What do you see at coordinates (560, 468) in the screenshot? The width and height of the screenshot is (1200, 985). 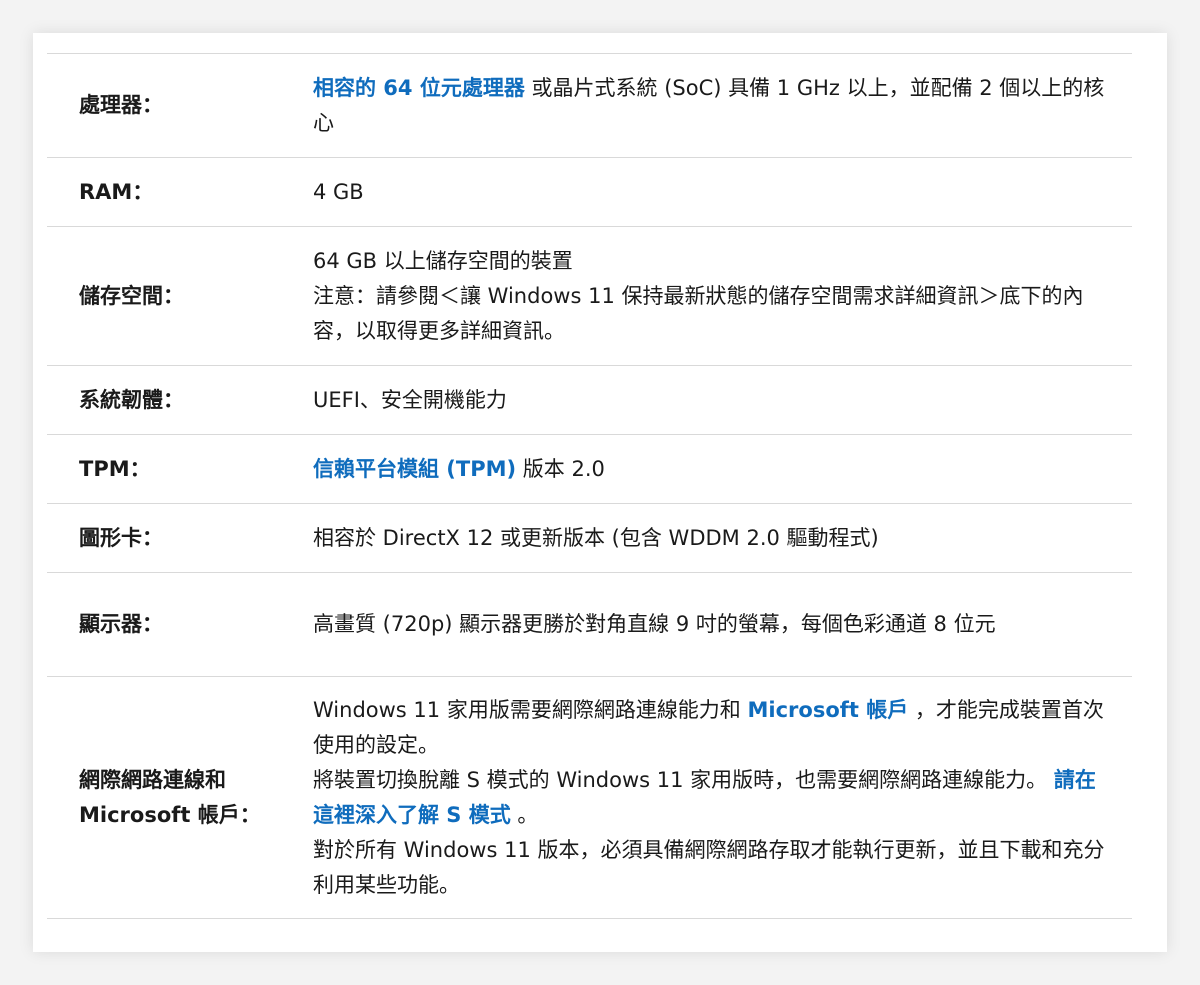 I see `tpm-text: 版本 2.0` at bounding box center [560, 468].